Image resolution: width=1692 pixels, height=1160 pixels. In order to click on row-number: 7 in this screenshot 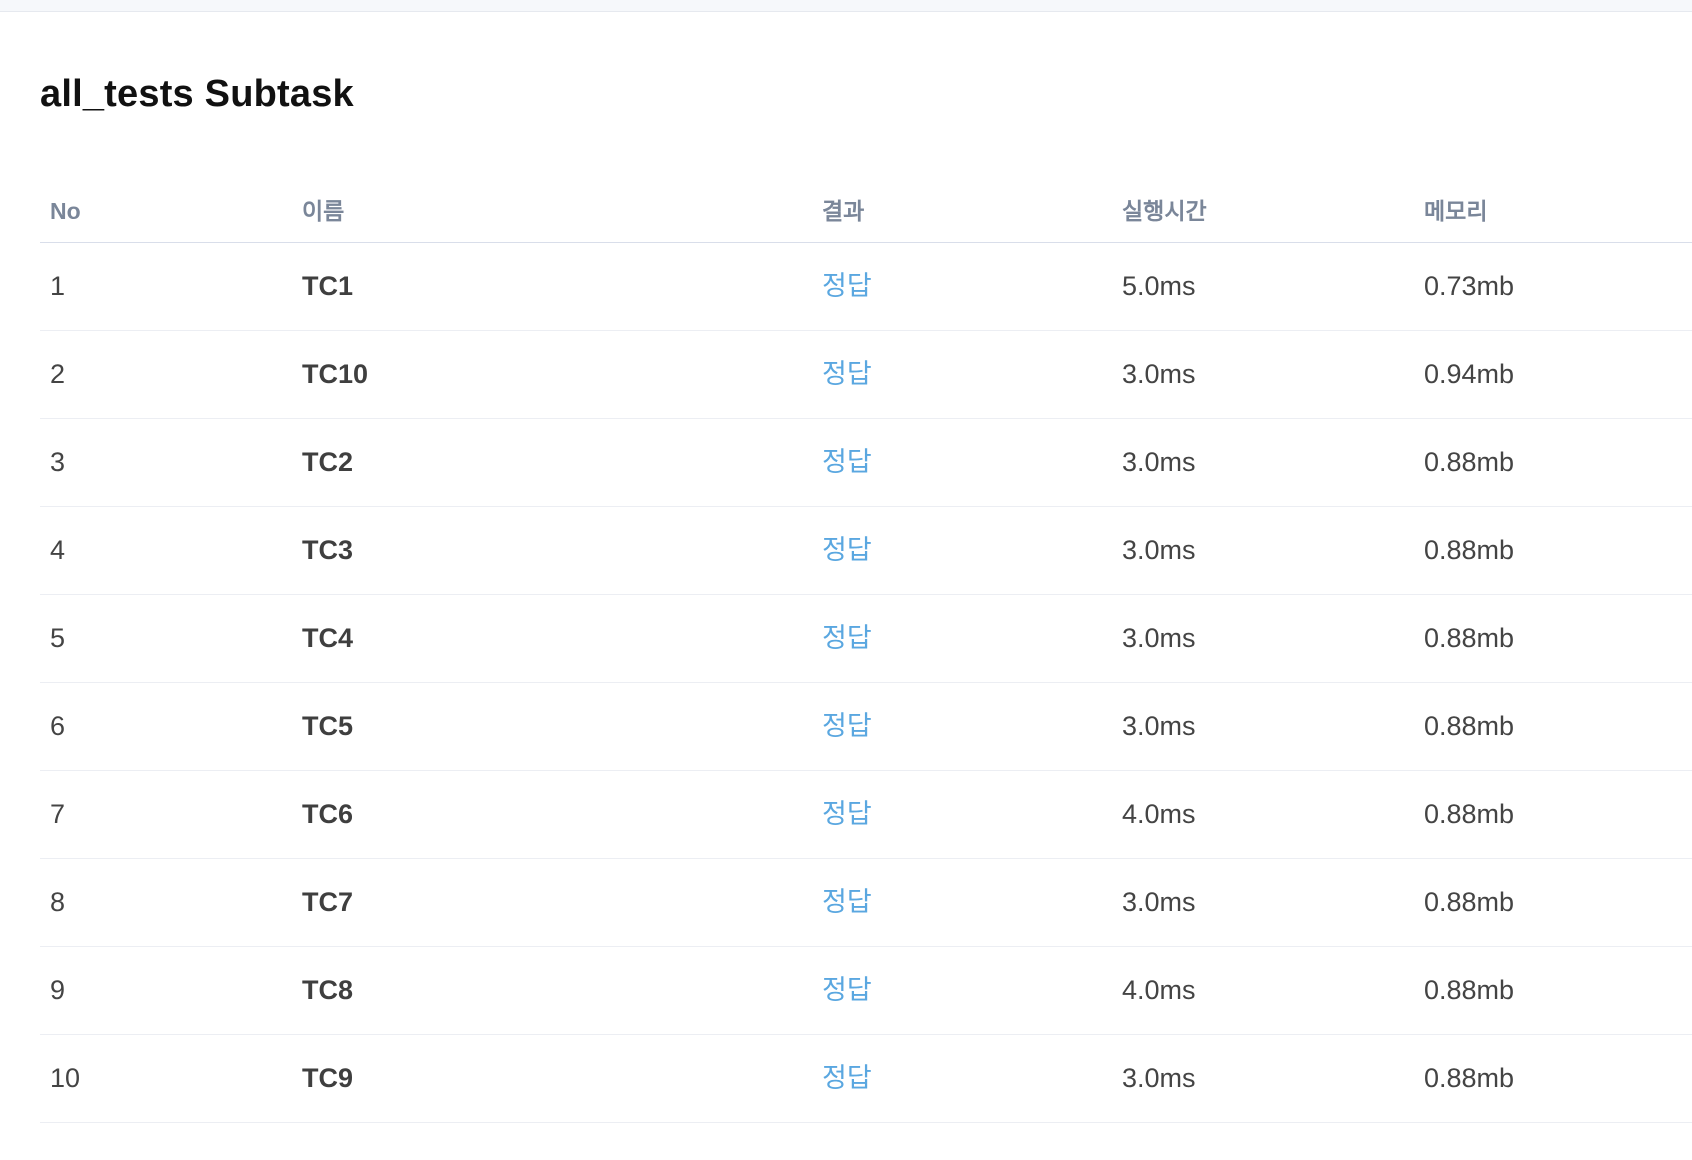, I will do `click(58, 814)`.